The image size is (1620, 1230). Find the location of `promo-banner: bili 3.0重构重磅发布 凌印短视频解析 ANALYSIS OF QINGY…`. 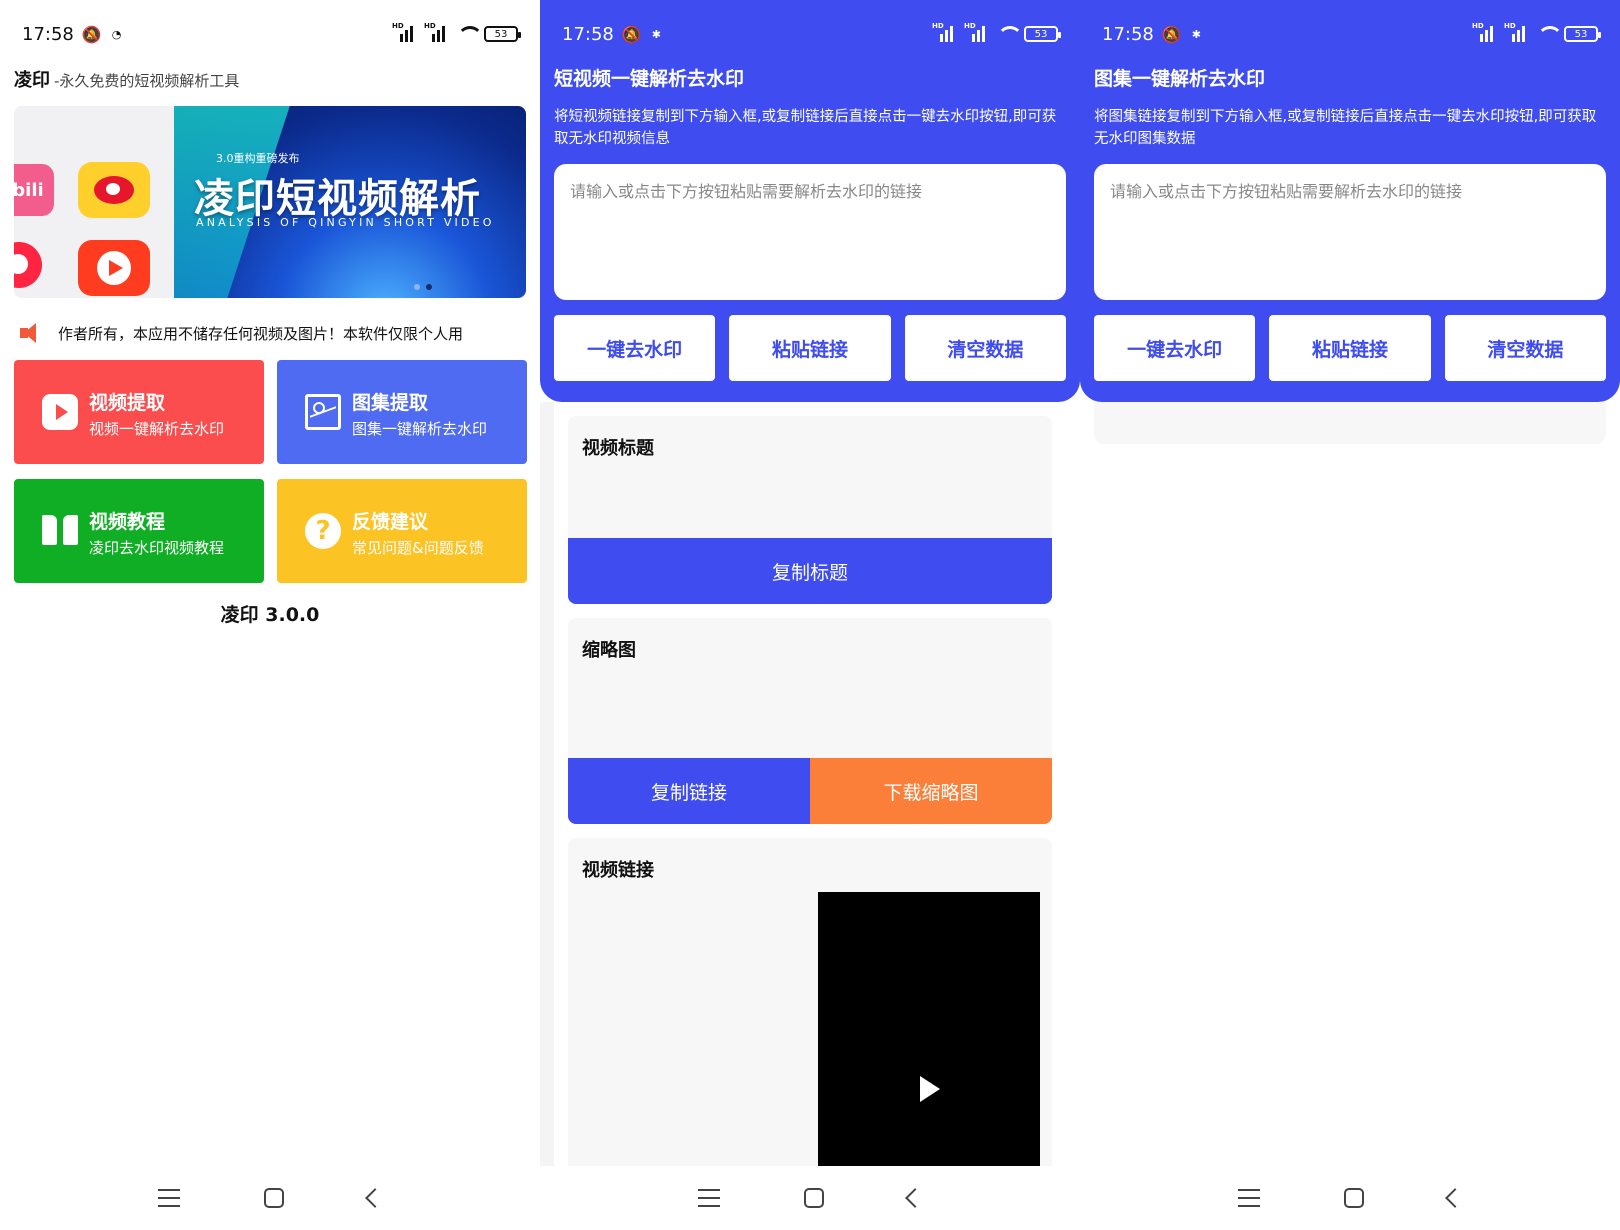

promo-banner: bili 3.0重构重磅发布 凌印短视频解析 ANALYSIS OF QINGY… is located at coordinates (270, 202).